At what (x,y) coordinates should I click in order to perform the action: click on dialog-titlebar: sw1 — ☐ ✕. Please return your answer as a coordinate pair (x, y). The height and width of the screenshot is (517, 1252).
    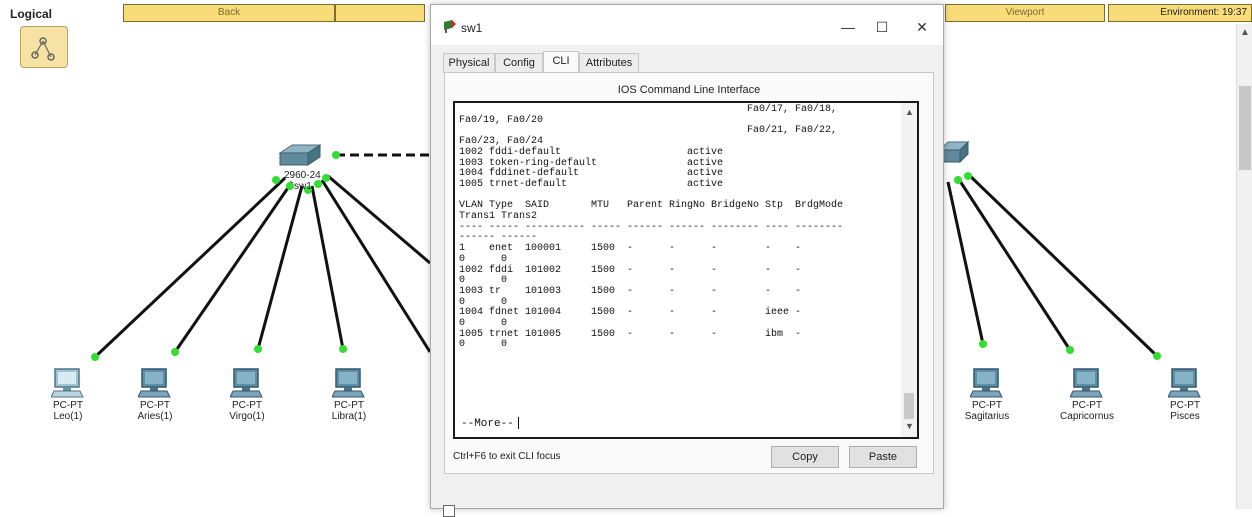
    Looking at the image, I should click on (687, 25).